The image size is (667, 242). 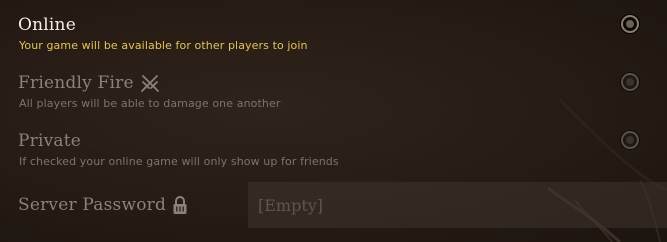 I want to click on friendly-fire-radio, so click(x=630, y=82).